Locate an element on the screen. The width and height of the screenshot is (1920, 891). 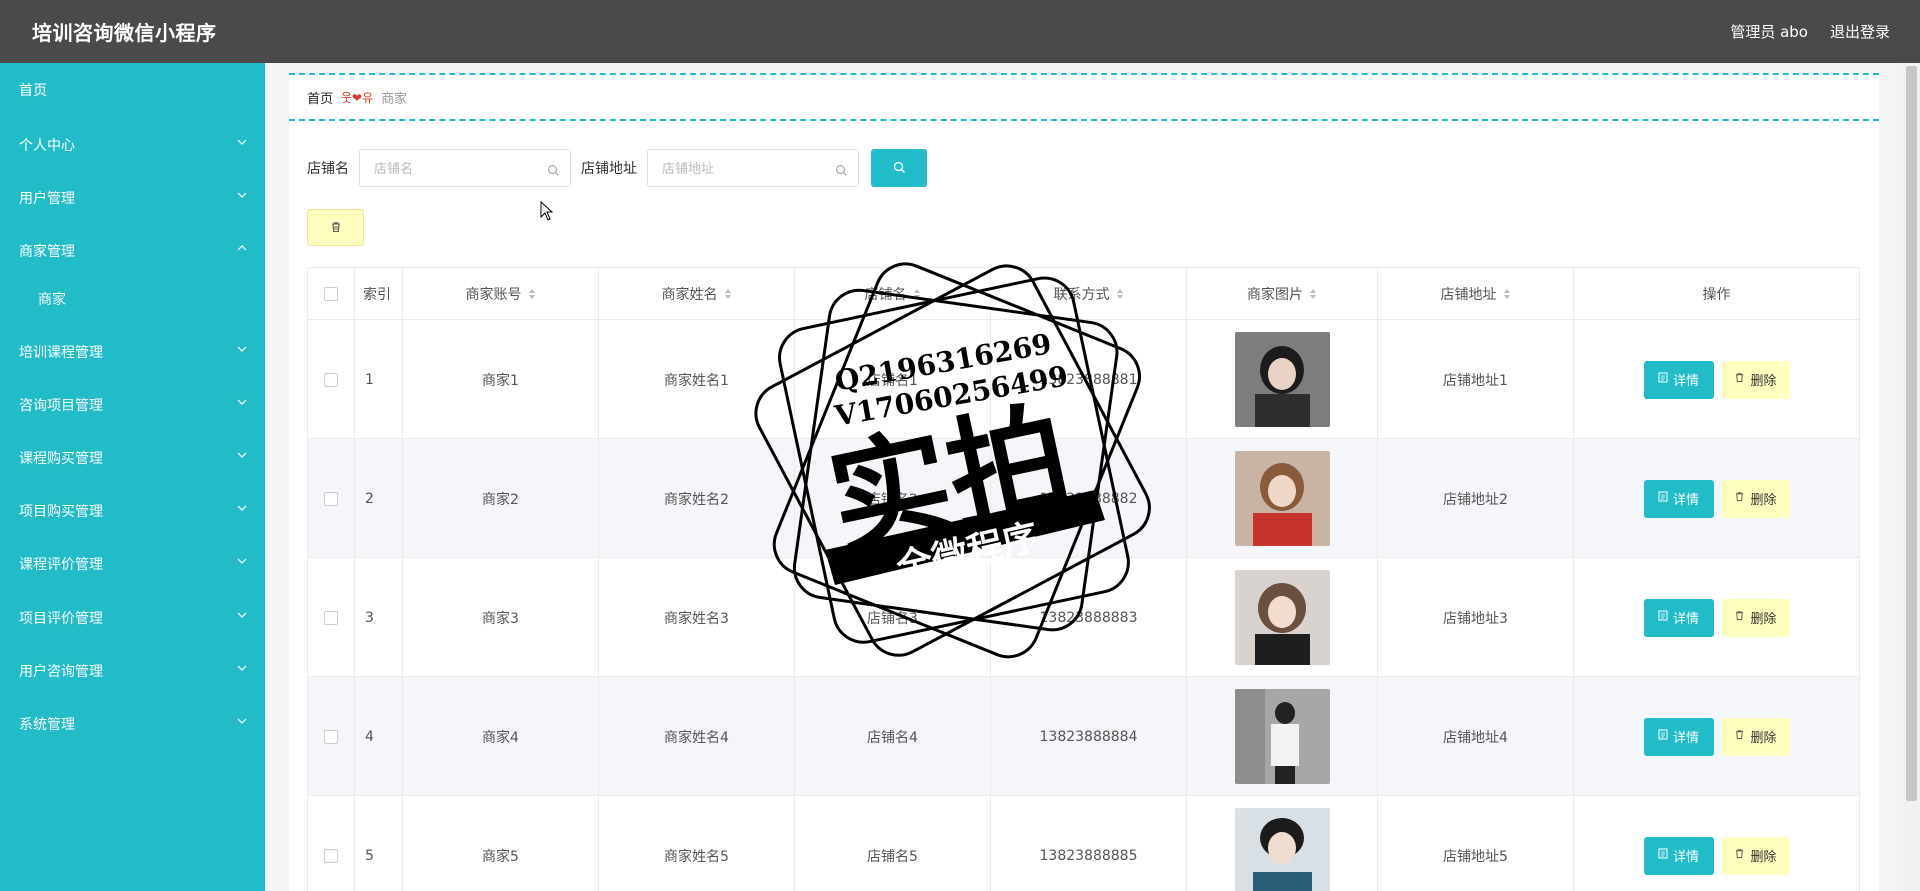
sidebar-item-training-courses: 培训课程管理 is located at coordinates (132, 352).